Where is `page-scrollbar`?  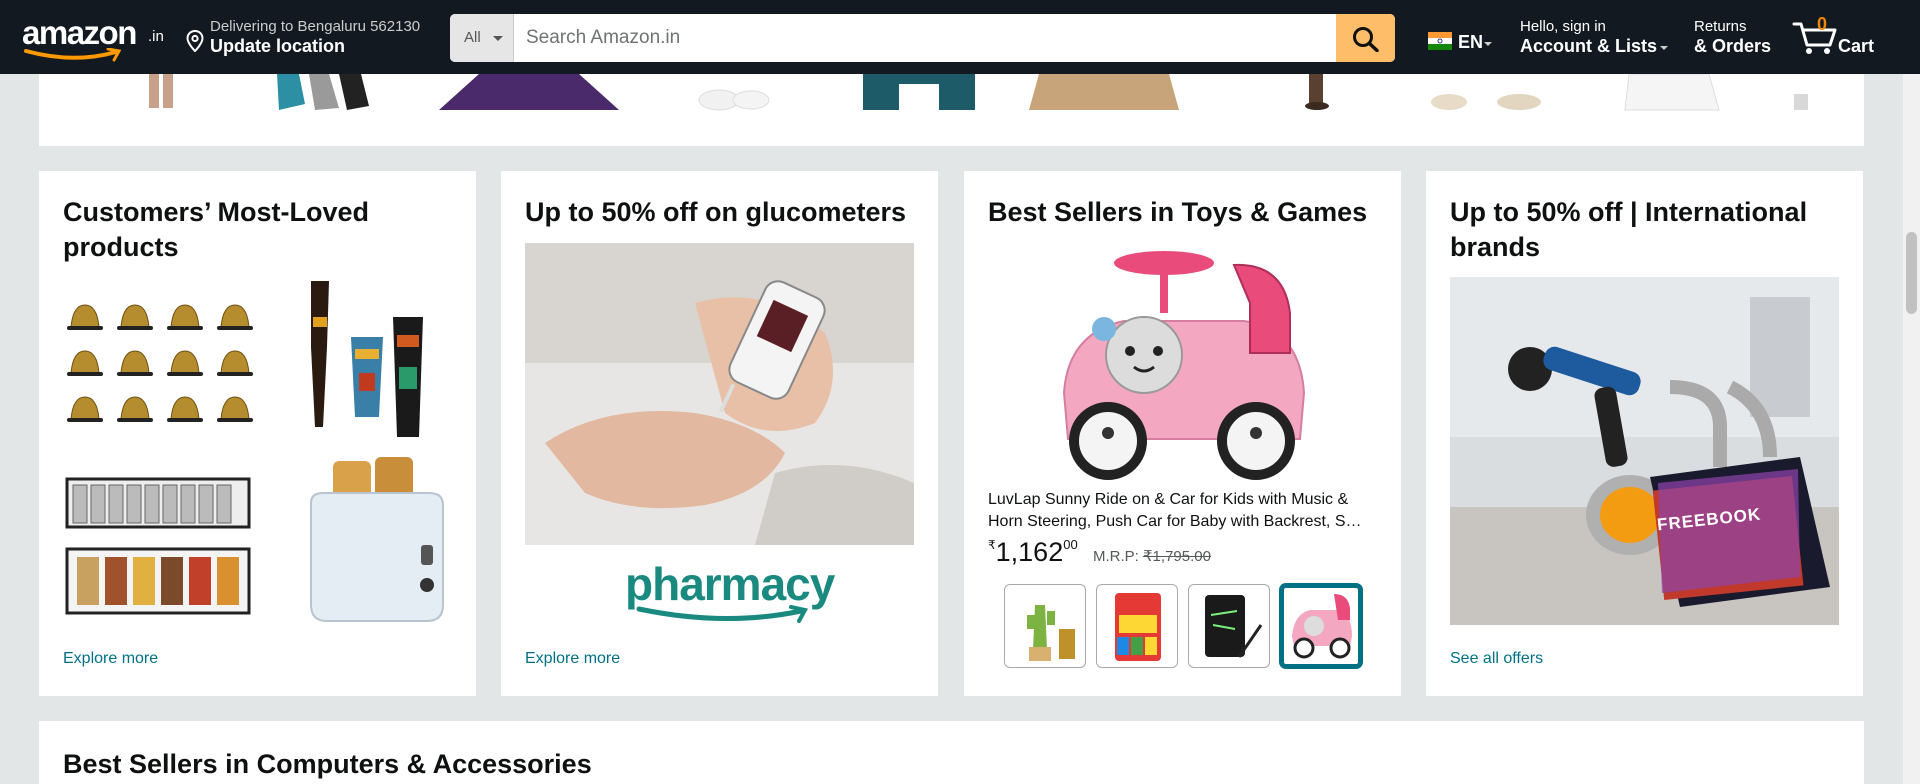 page-scrollbar is located at coordinates (1911, 429).